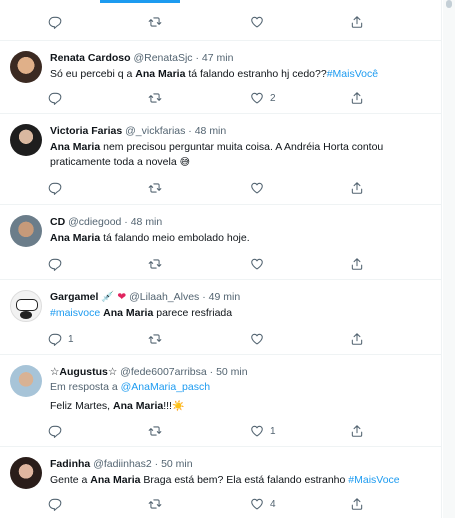  I want to click on sun-emoji: ☀️, so click(178, 406).